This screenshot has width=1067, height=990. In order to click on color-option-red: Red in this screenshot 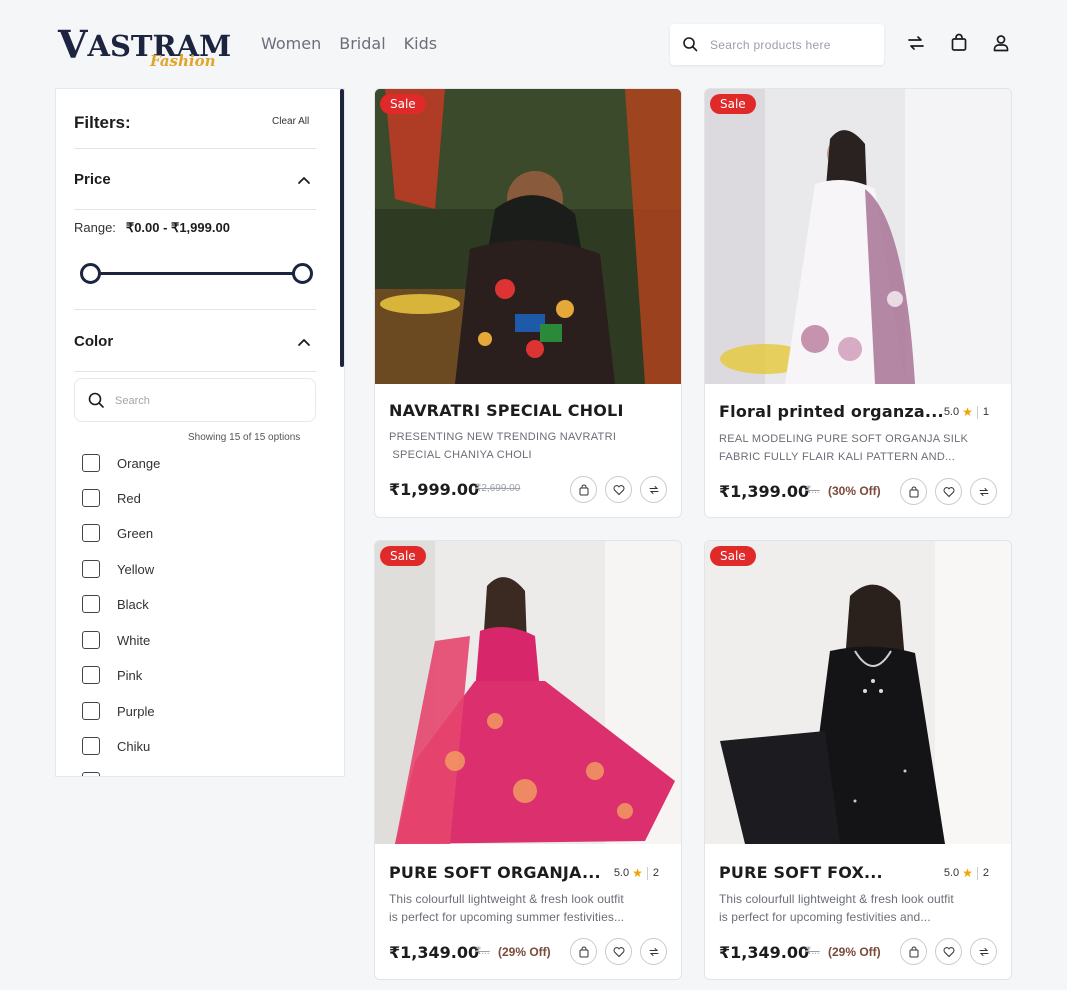, I will do `click(111, 498)`.